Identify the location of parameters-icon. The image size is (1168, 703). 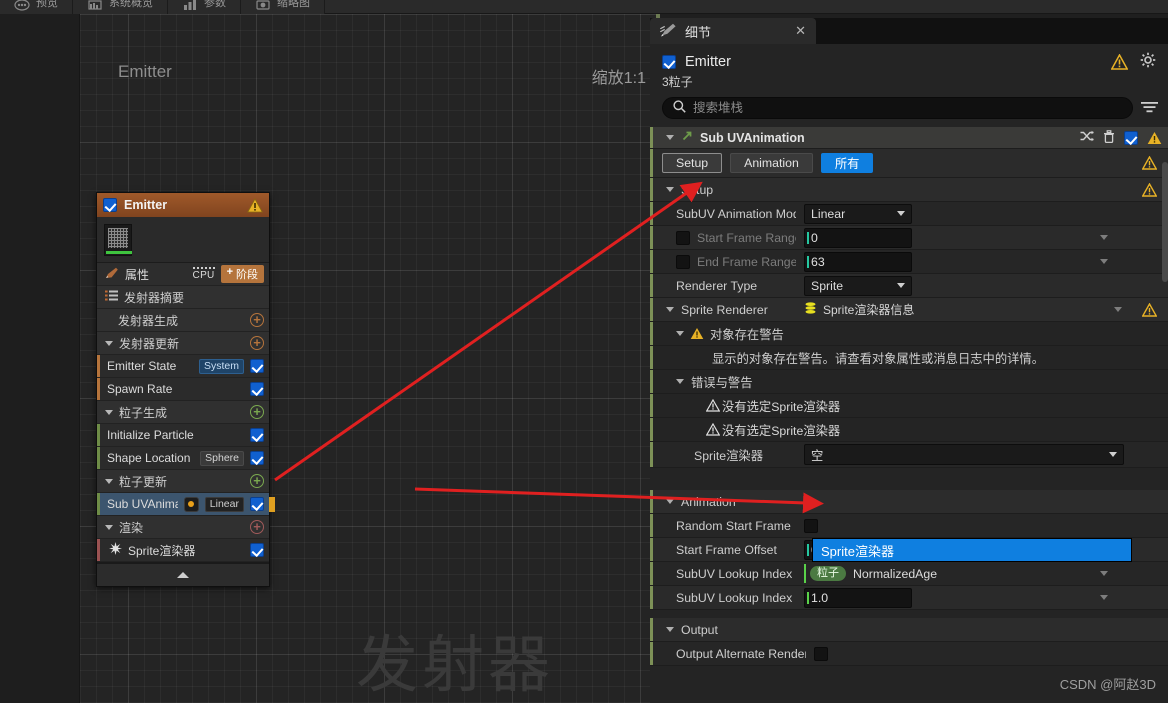
(190, 7).